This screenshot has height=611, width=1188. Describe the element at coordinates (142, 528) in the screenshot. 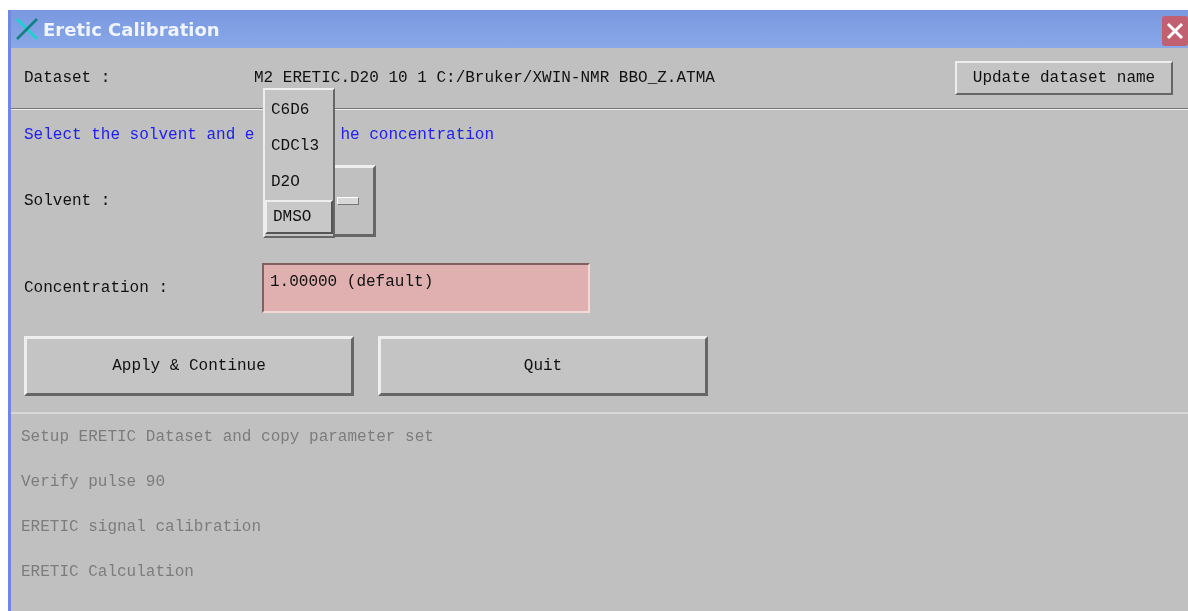

I see `step-text: ERETIC signal calibration` at that location.